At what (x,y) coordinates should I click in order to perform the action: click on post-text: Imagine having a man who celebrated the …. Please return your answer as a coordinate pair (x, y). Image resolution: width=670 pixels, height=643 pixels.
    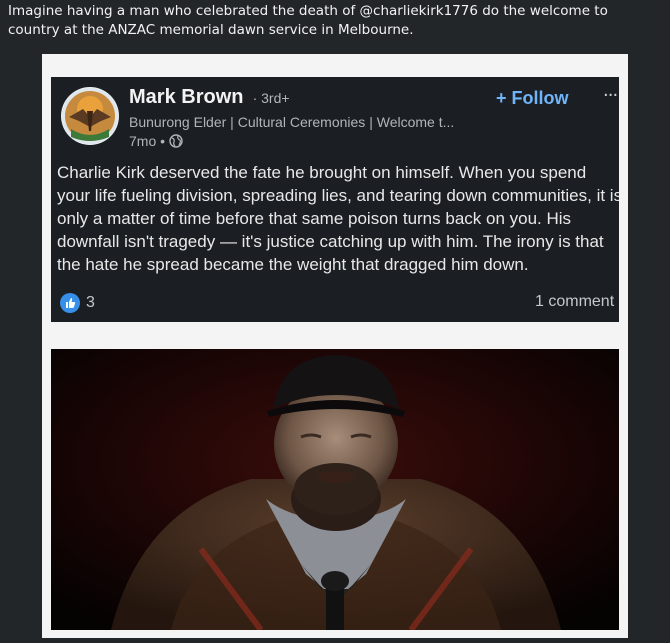
    Looking at the image, I should click on (308, 20).